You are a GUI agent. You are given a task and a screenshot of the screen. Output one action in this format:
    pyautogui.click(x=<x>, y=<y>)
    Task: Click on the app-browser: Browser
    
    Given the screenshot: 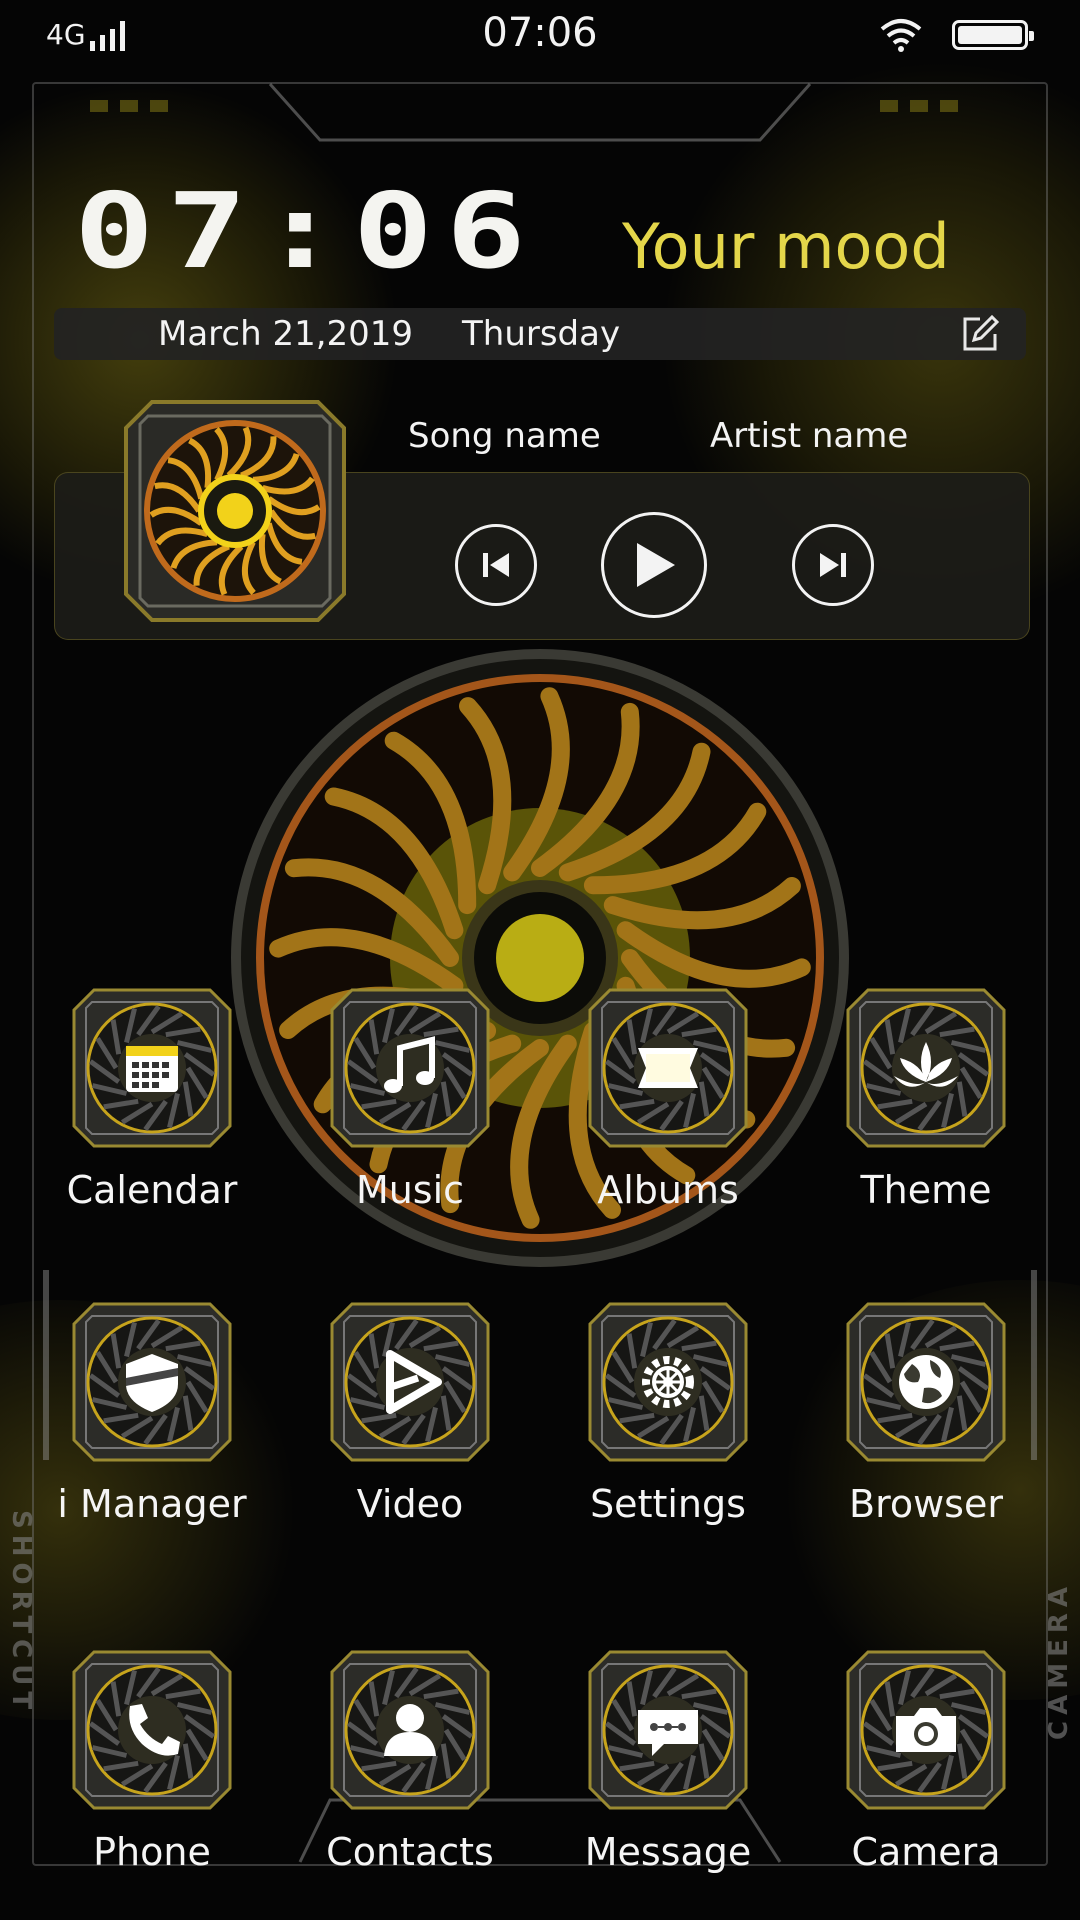 What is the action you would take?
    pyautogui.click(x=926, y=1422)
    